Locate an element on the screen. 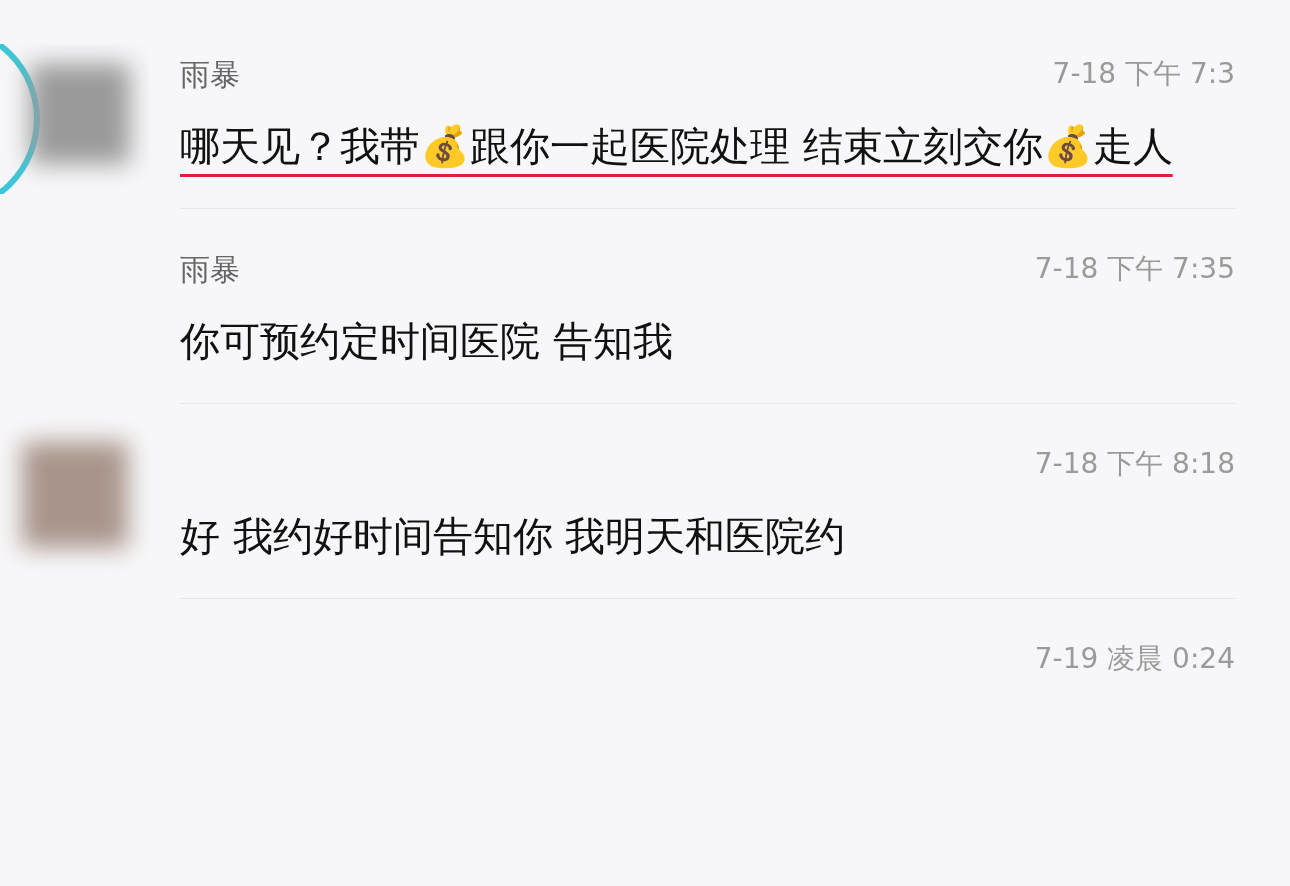 Image resolution: width=1290 pixels, height=886 pixels. message-time: 7-18 下午 8:18 is located at coordinates (1134, 464).